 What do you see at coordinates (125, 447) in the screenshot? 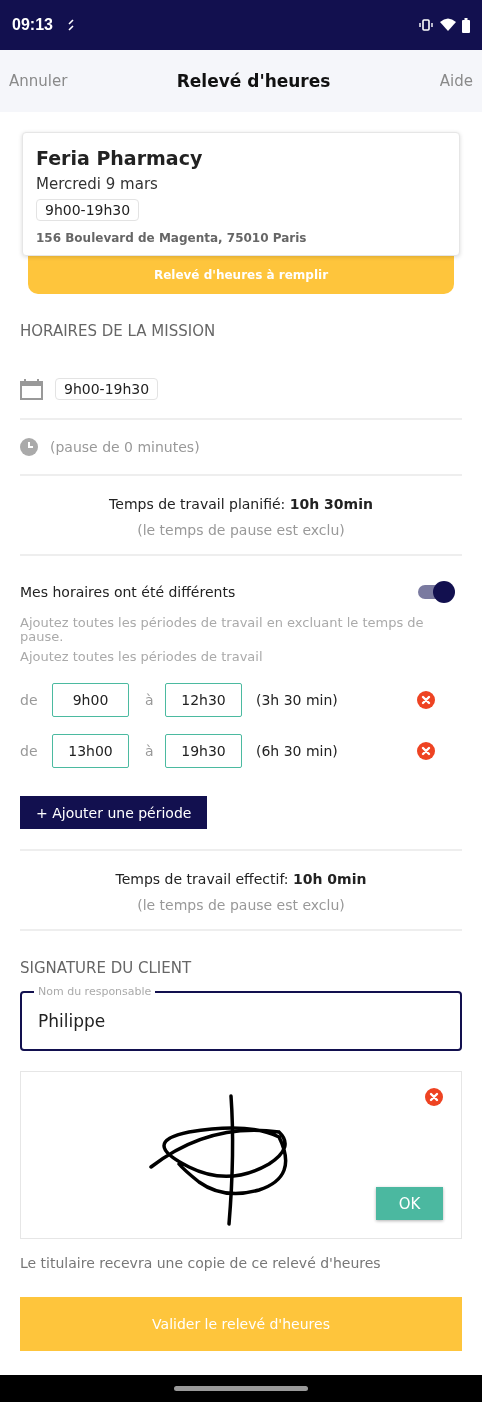
I see `pause-text: (pause de 0 minutes)` at bounding box center [125, 447].